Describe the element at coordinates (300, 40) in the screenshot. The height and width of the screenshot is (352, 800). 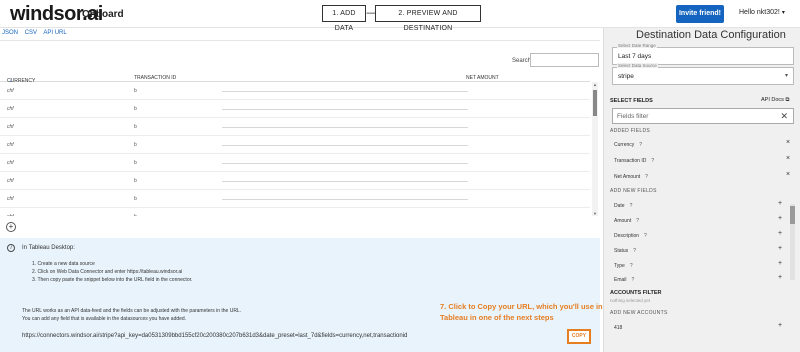
I see `tabs-divider` at that location.